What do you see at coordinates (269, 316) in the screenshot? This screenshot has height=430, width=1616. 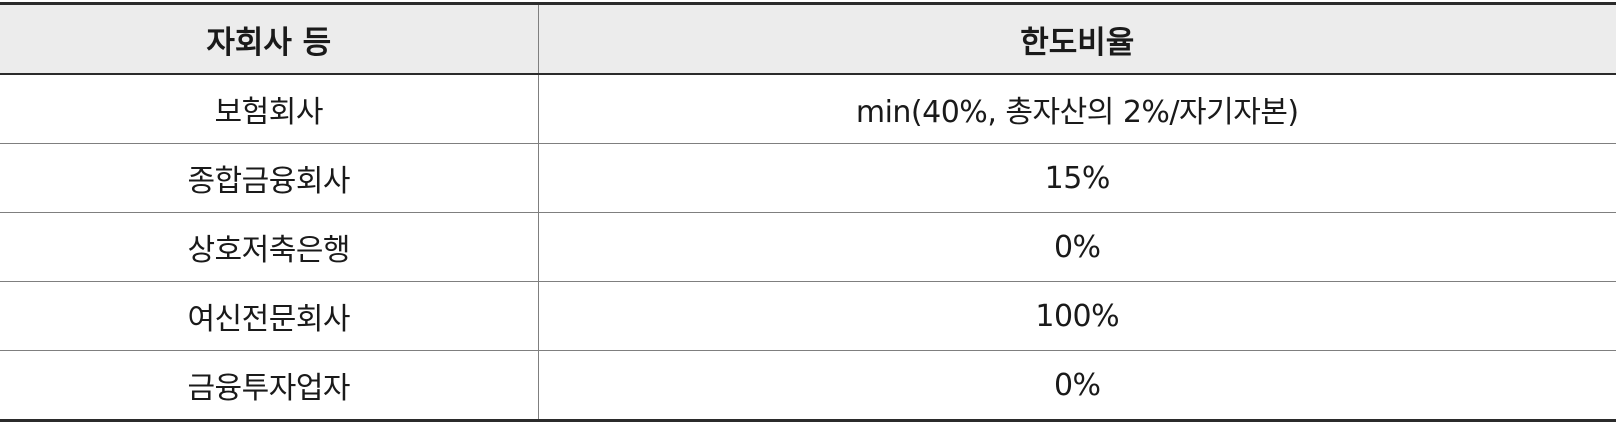 I see `entity-cell: 여신전문회사` at bounding box center [269, 316].